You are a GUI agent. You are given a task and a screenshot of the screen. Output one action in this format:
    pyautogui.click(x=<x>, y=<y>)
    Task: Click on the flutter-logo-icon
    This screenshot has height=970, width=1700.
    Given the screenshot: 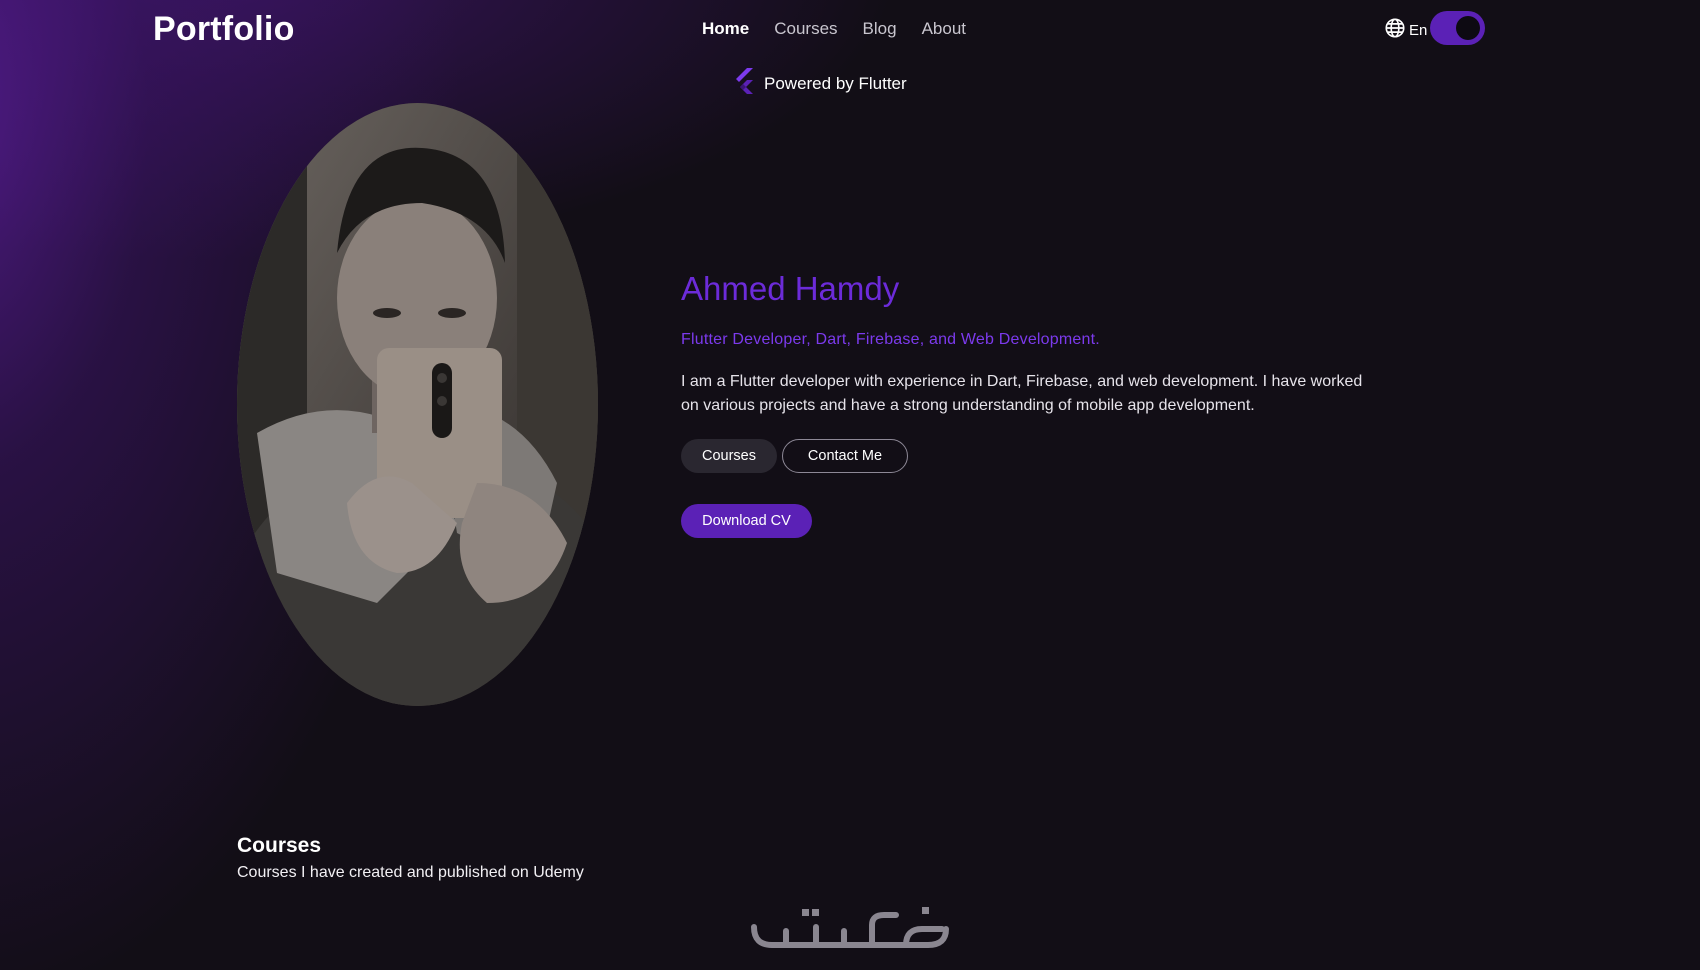 What is the action you would take?
    pyautogui.click(x=744, y=83)
    